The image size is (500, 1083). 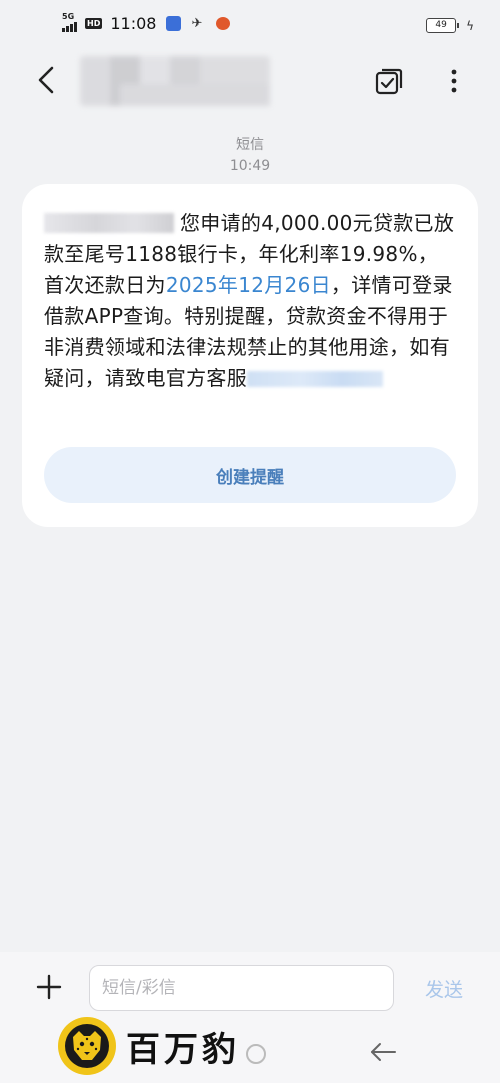 I want to click on watermark-text: 百万豹, so click(x=183, y=1049).